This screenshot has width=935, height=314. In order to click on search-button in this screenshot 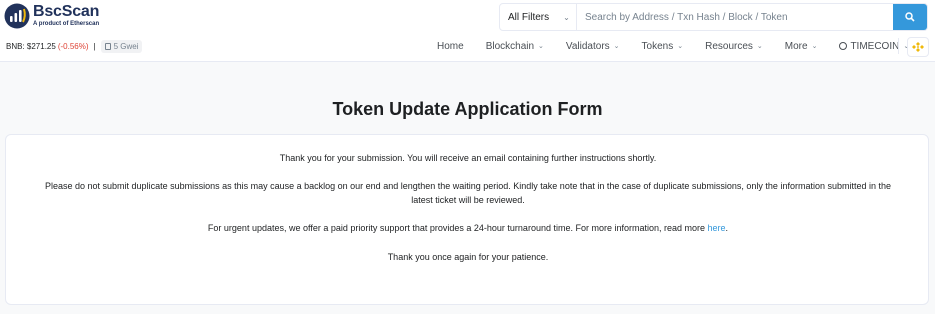, I will do `click(910, 17)`.